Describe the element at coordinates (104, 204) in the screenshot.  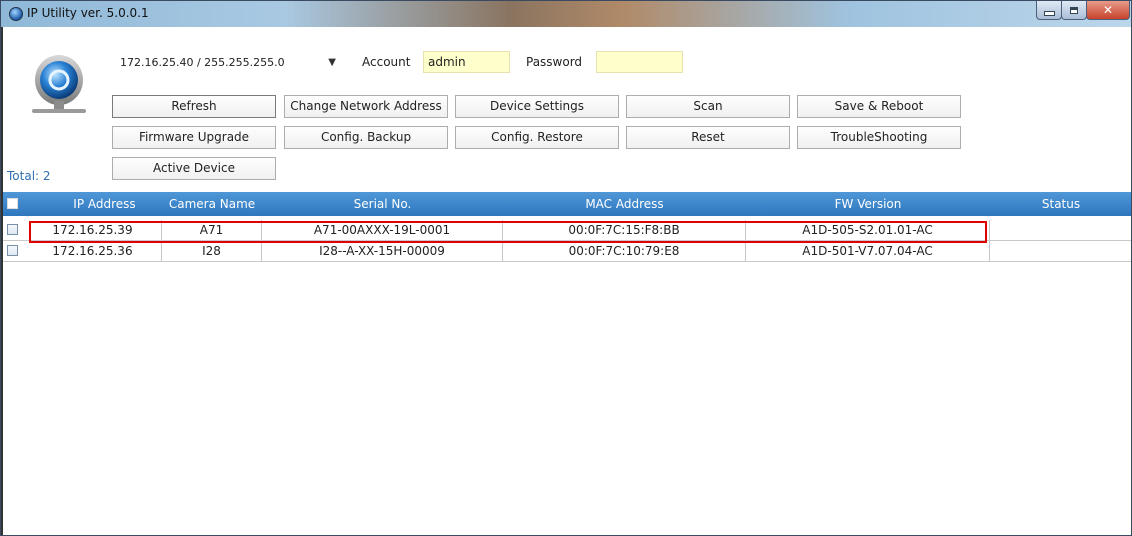
I see `column-header-ip-address: IP Address` at that location.